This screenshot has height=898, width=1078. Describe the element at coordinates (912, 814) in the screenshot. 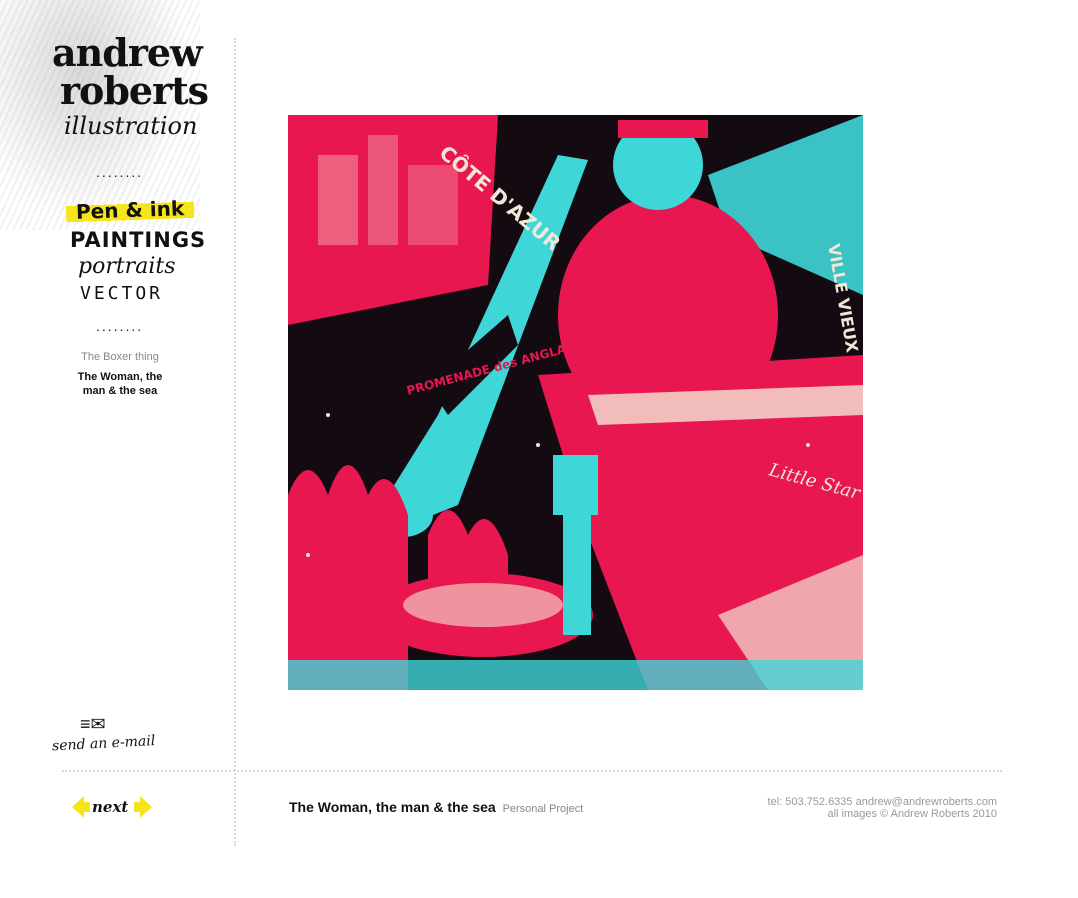

I see `contact-line-copyright: all images © Andrew Roberts 2010` at that location.